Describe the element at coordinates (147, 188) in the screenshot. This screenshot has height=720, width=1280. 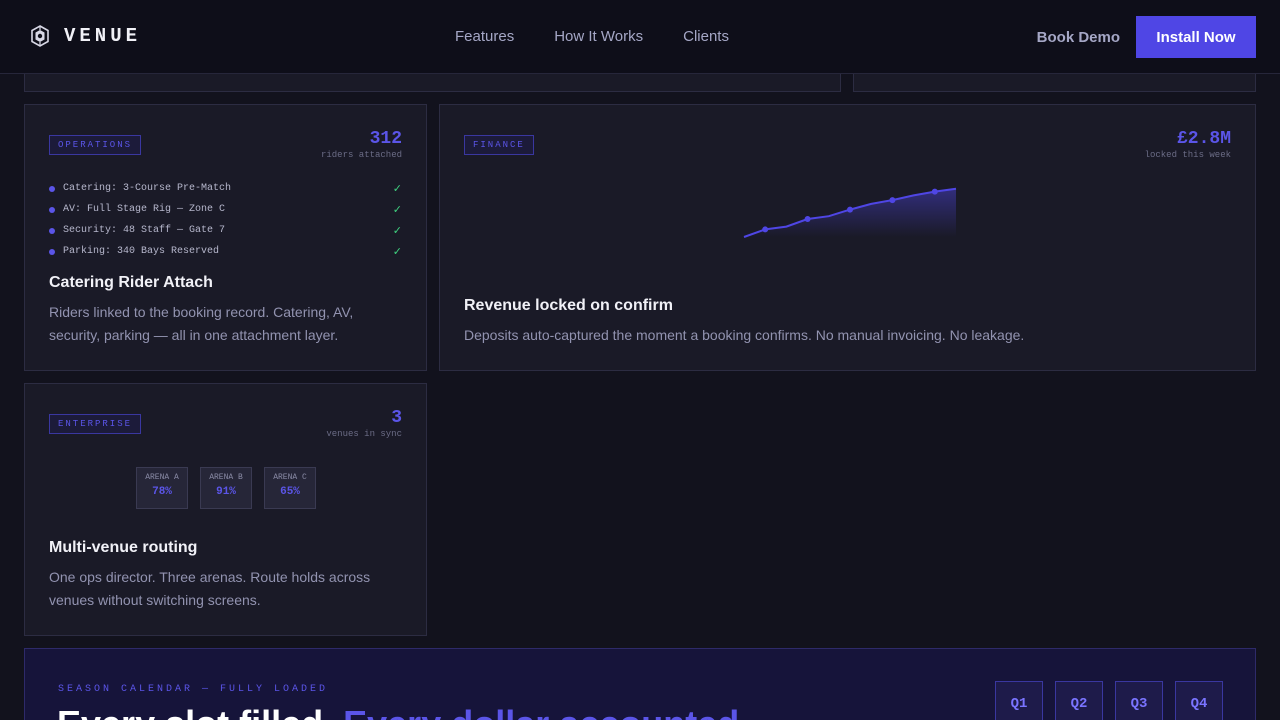
I see `rider-label: Catering: 3-Course Pre-Match` at that location.